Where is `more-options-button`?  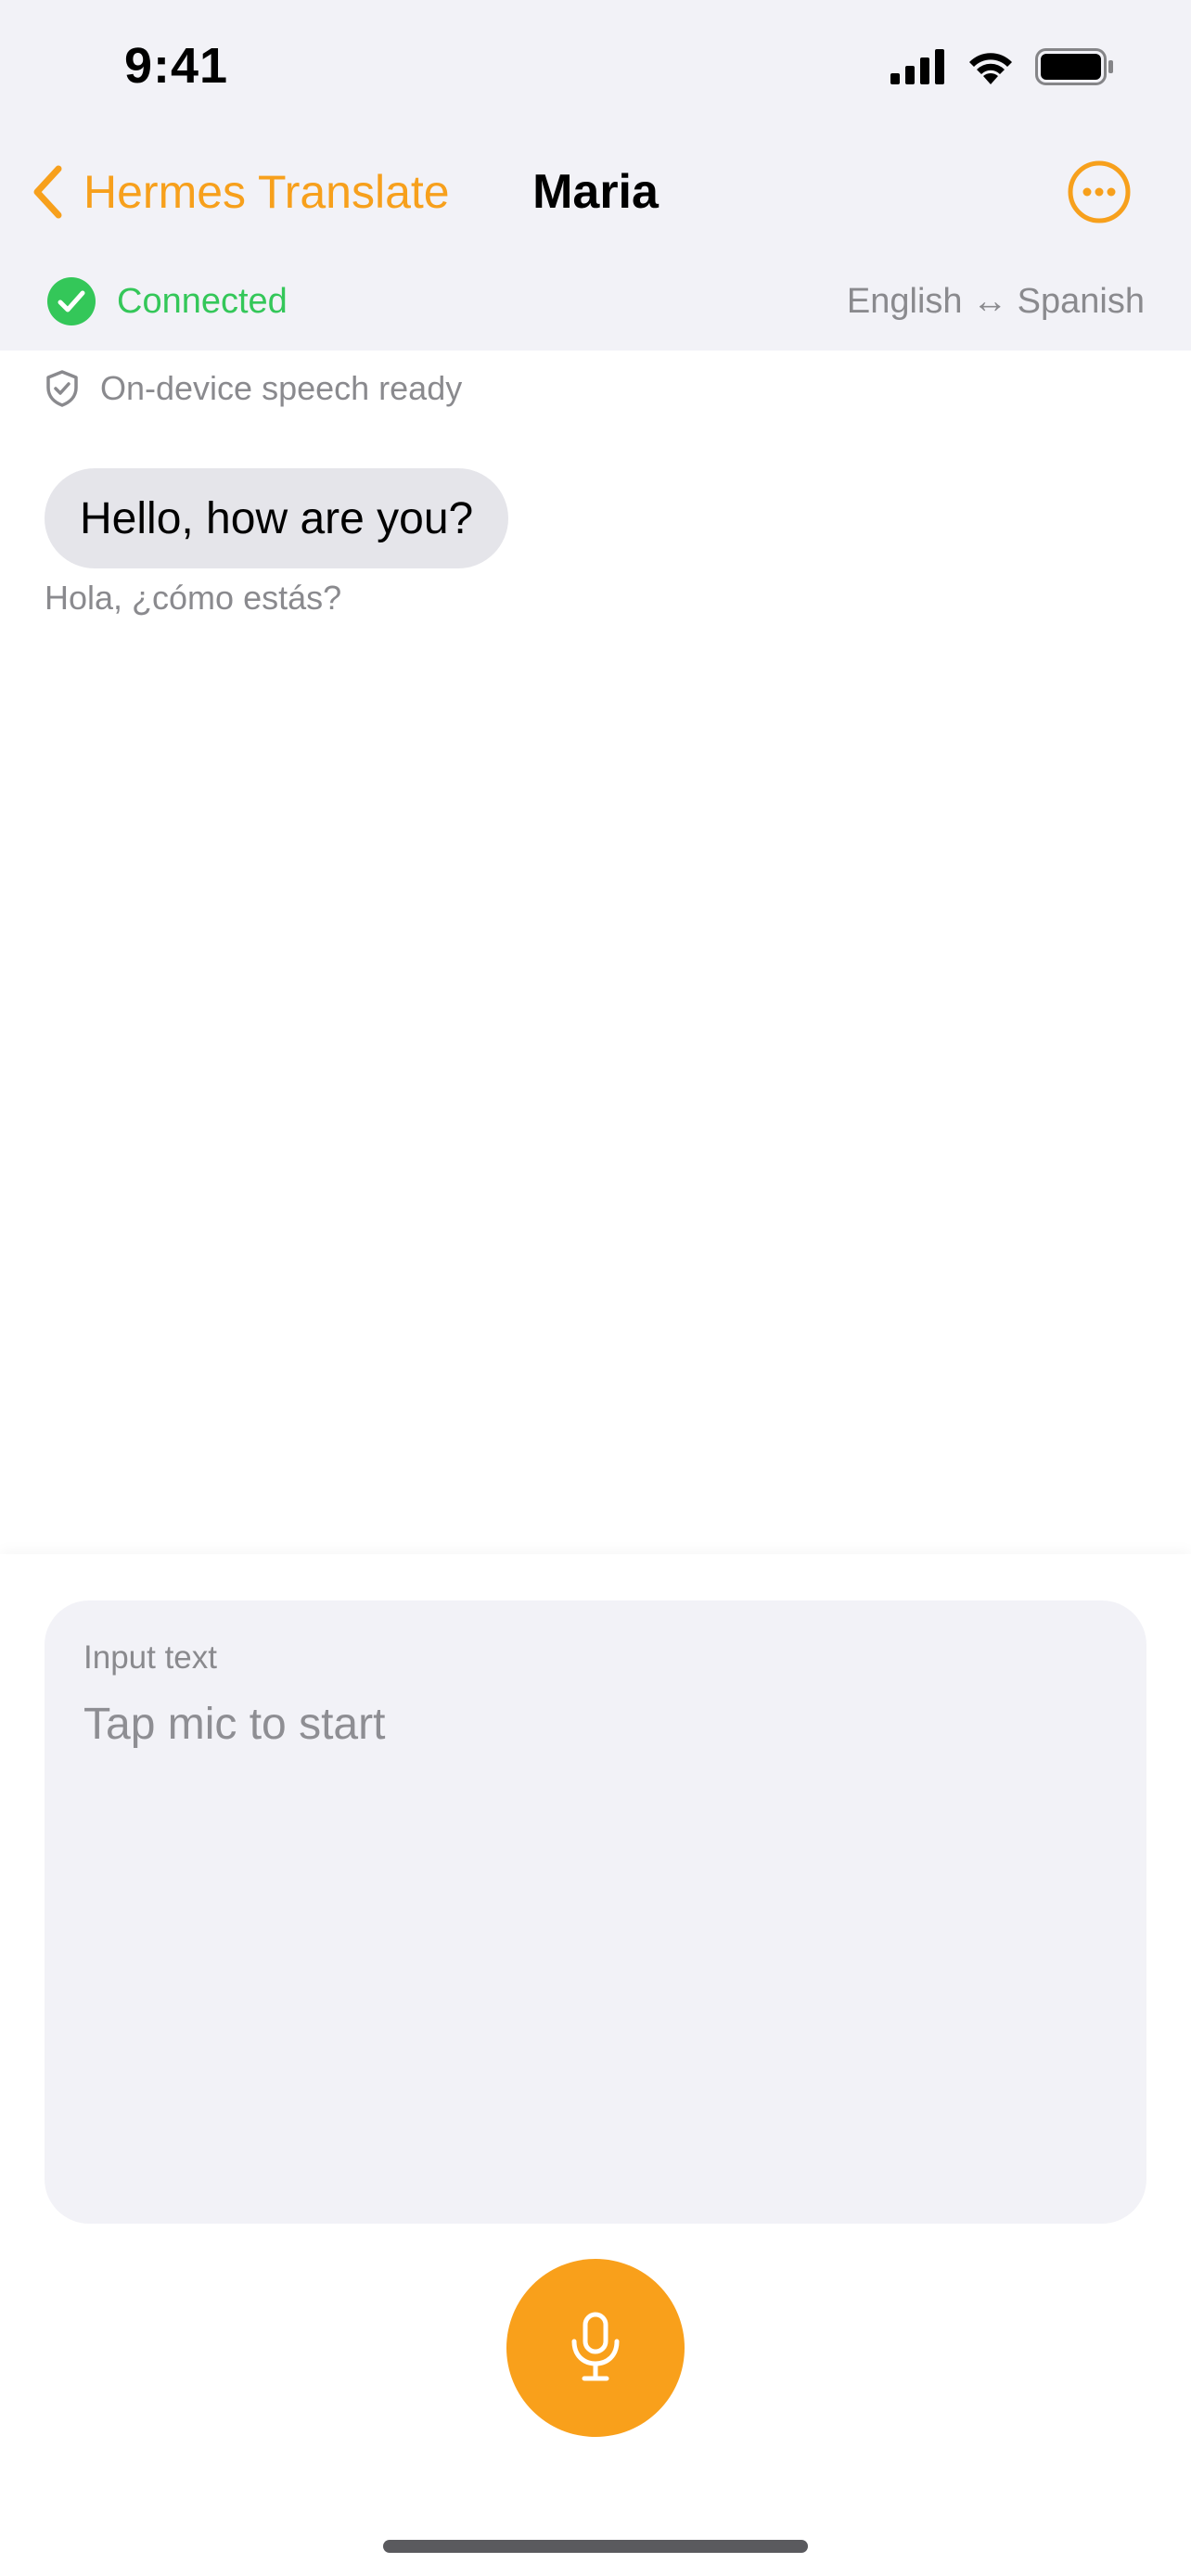 more-options-button is located at coordinates (1099, 191).